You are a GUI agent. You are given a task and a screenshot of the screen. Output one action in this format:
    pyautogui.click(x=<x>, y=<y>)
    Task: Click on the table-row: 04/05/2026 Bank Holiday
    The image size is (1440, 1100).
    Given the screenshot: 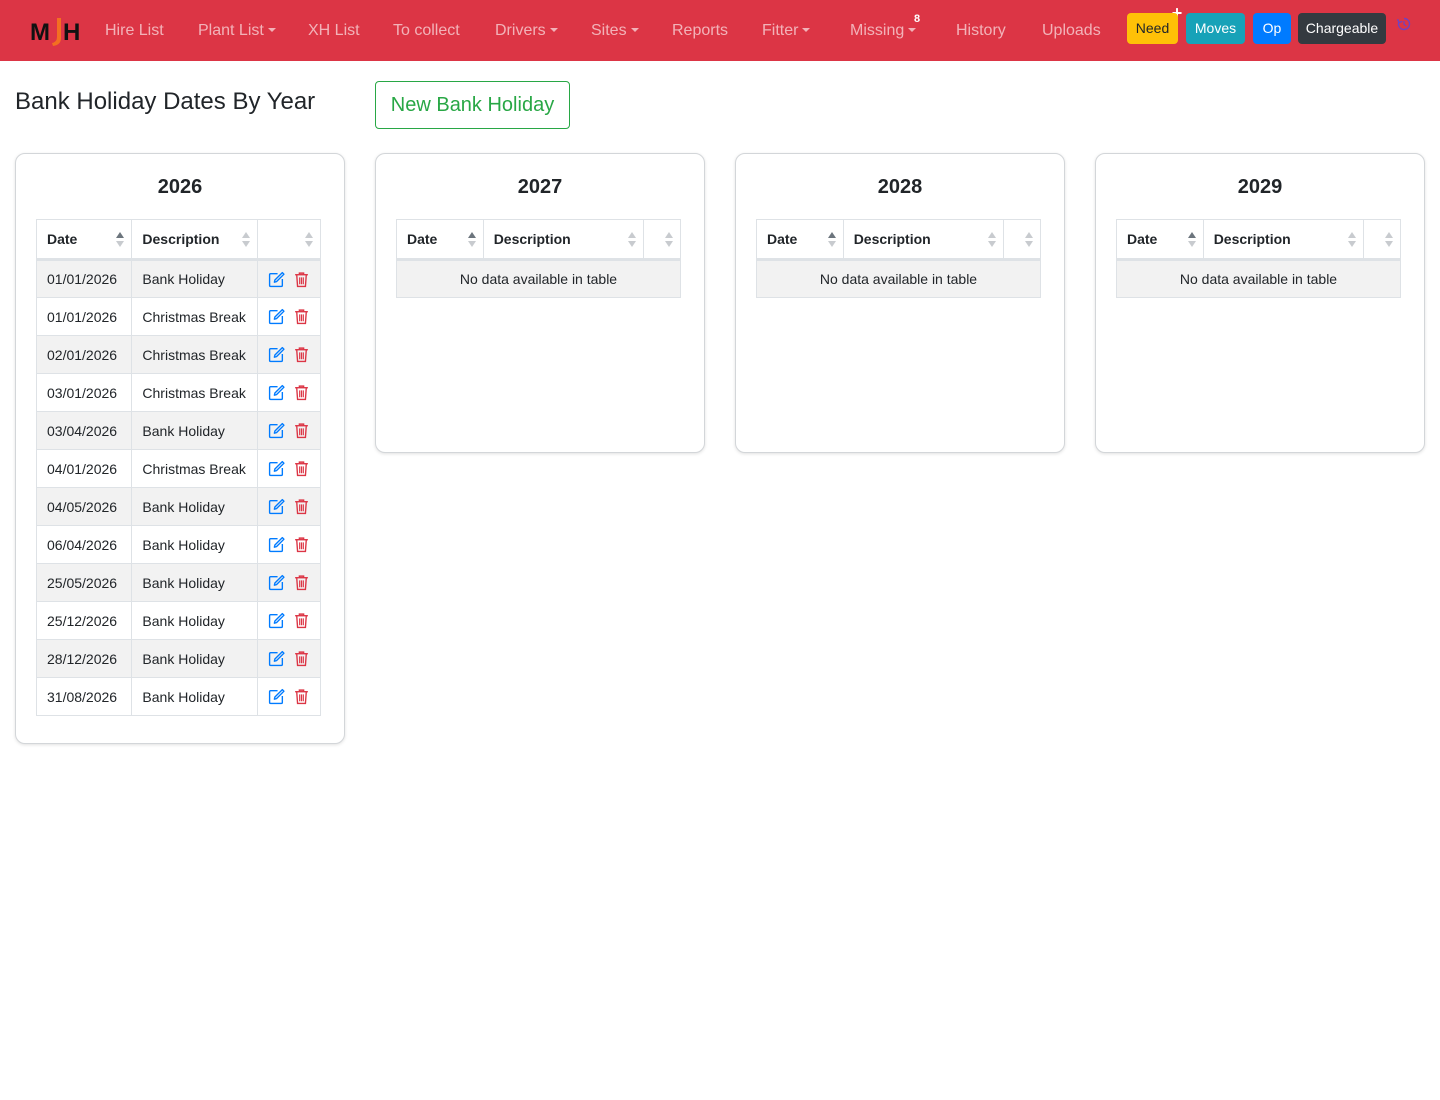 What is the action you would take?
    pyautogui.click(x=178, y=506)
    